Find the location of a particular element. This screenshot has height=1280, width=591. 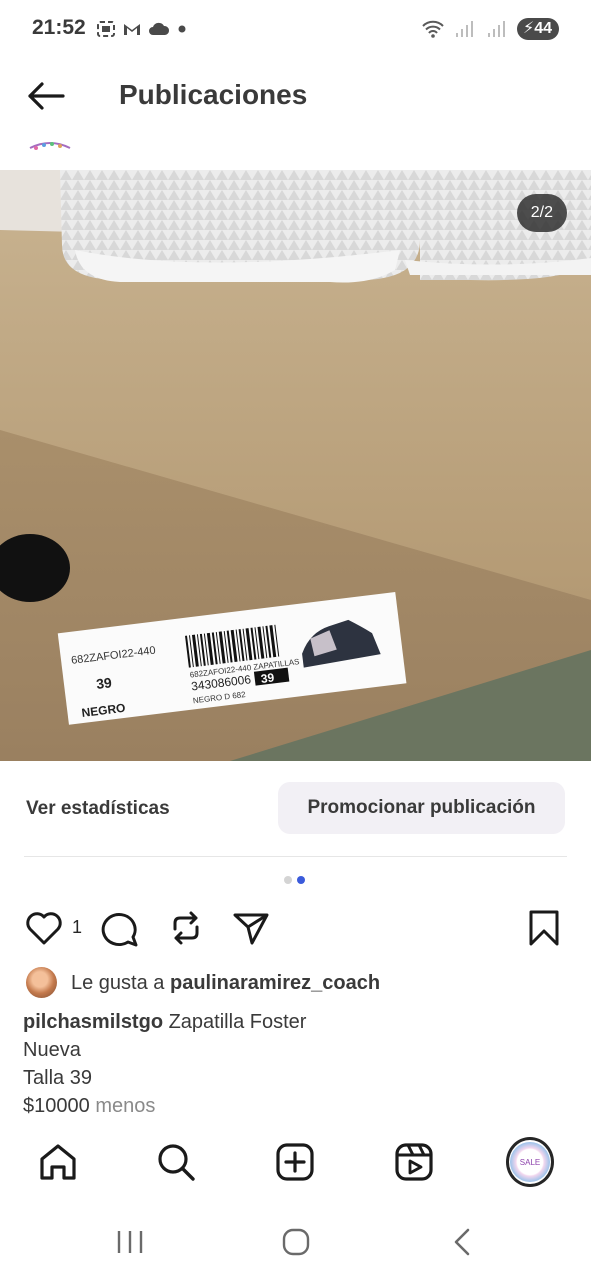

divider is located at coordinates (295, 856).